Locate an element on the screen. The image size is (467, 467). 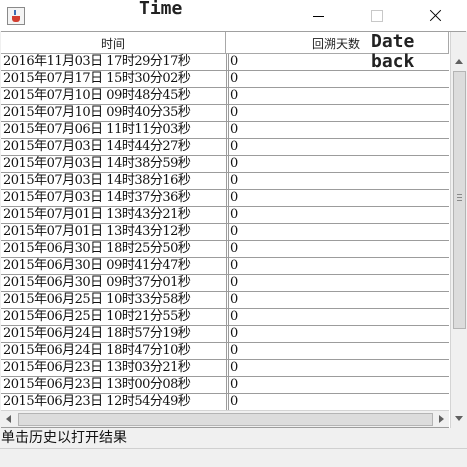
annotation-date-back: Date back is located at coordinates (393, 51).